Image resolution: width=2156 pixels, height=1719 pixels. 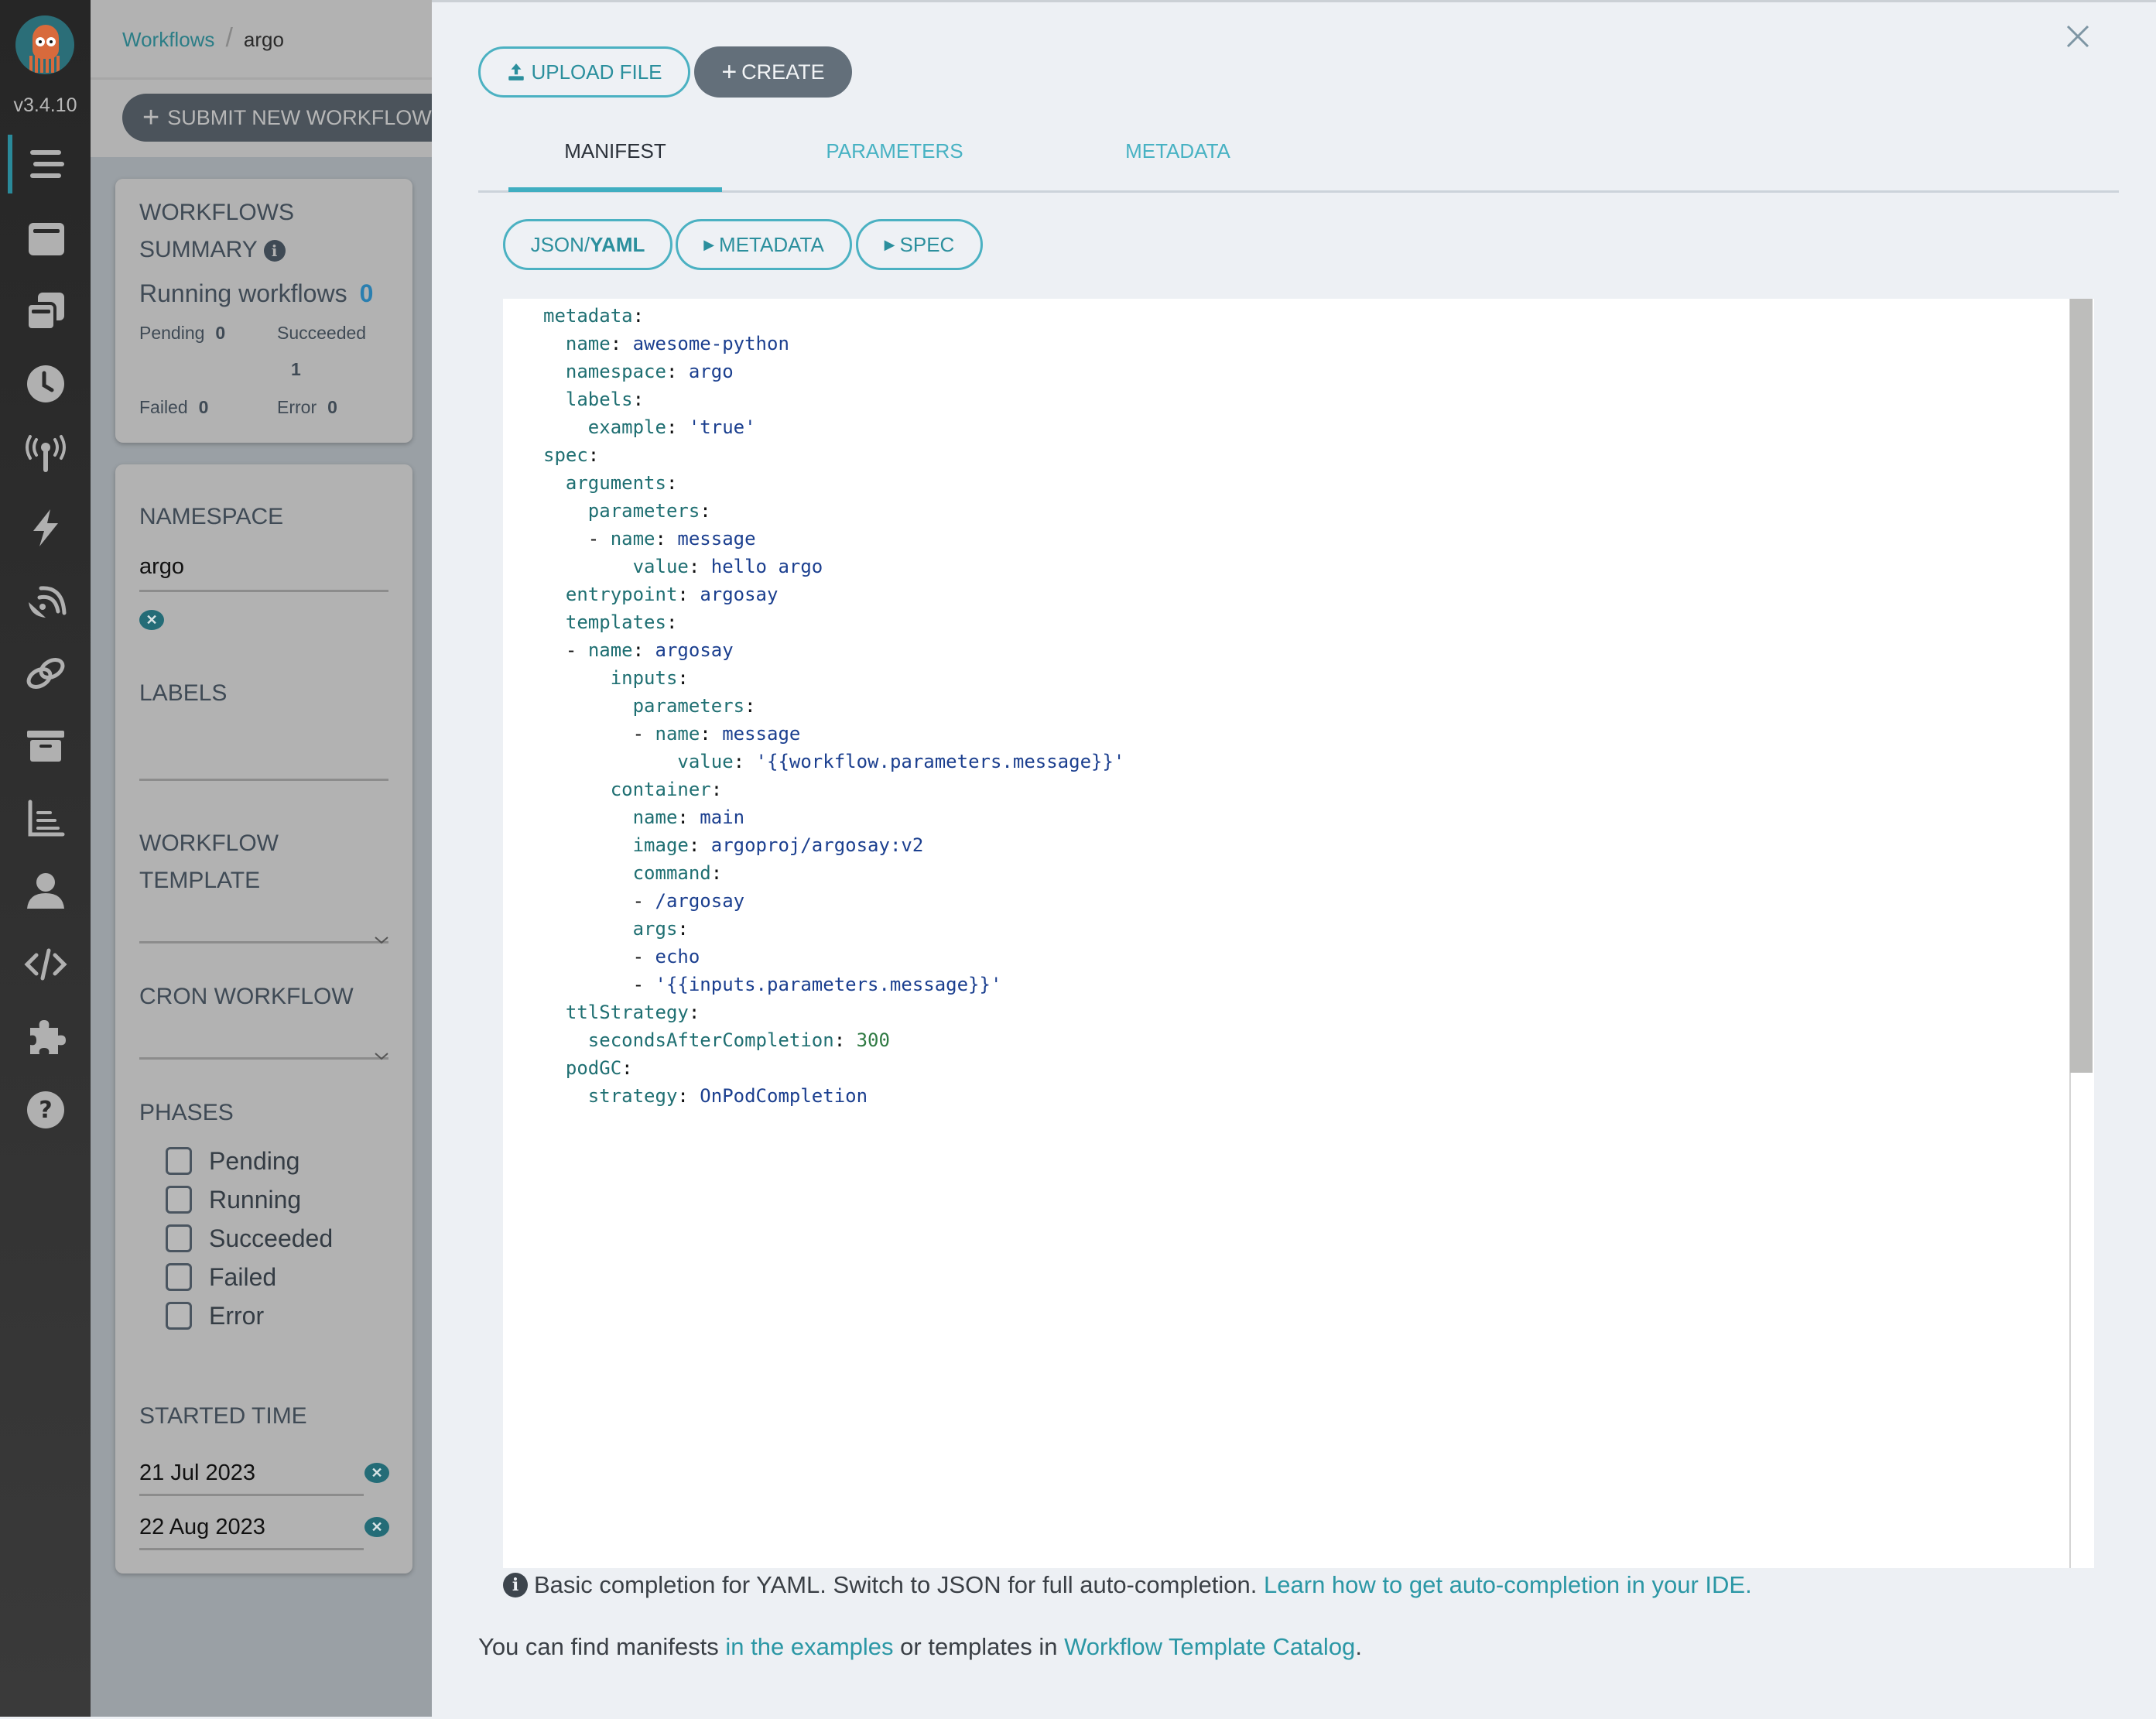 What do you see at coordinates (251, 1475) in the screenshot?
I see `started-from-input: 21 Jul 2023` at bounding box center [251, 1475].